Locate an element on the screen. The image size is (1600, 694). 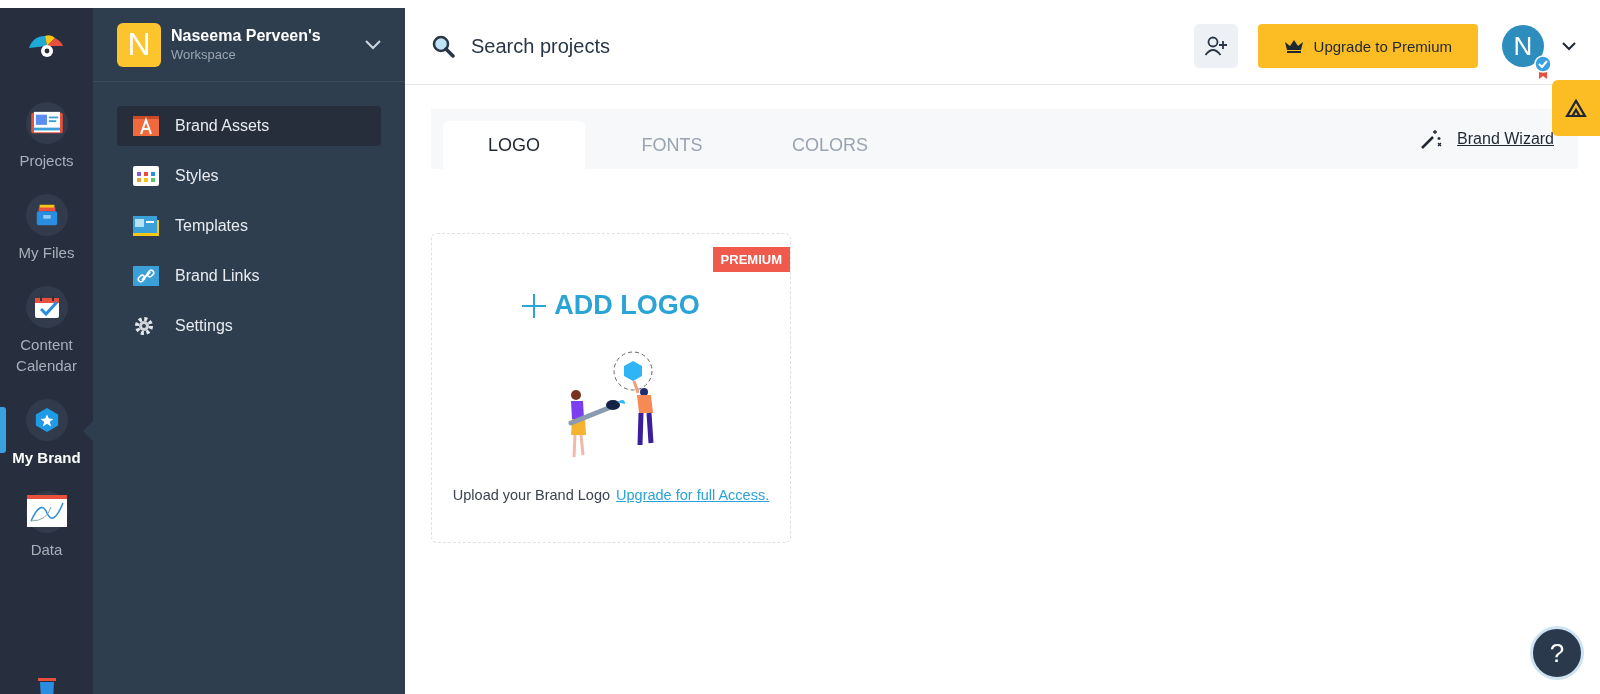
link-icon is located at coordinates (146, 276).